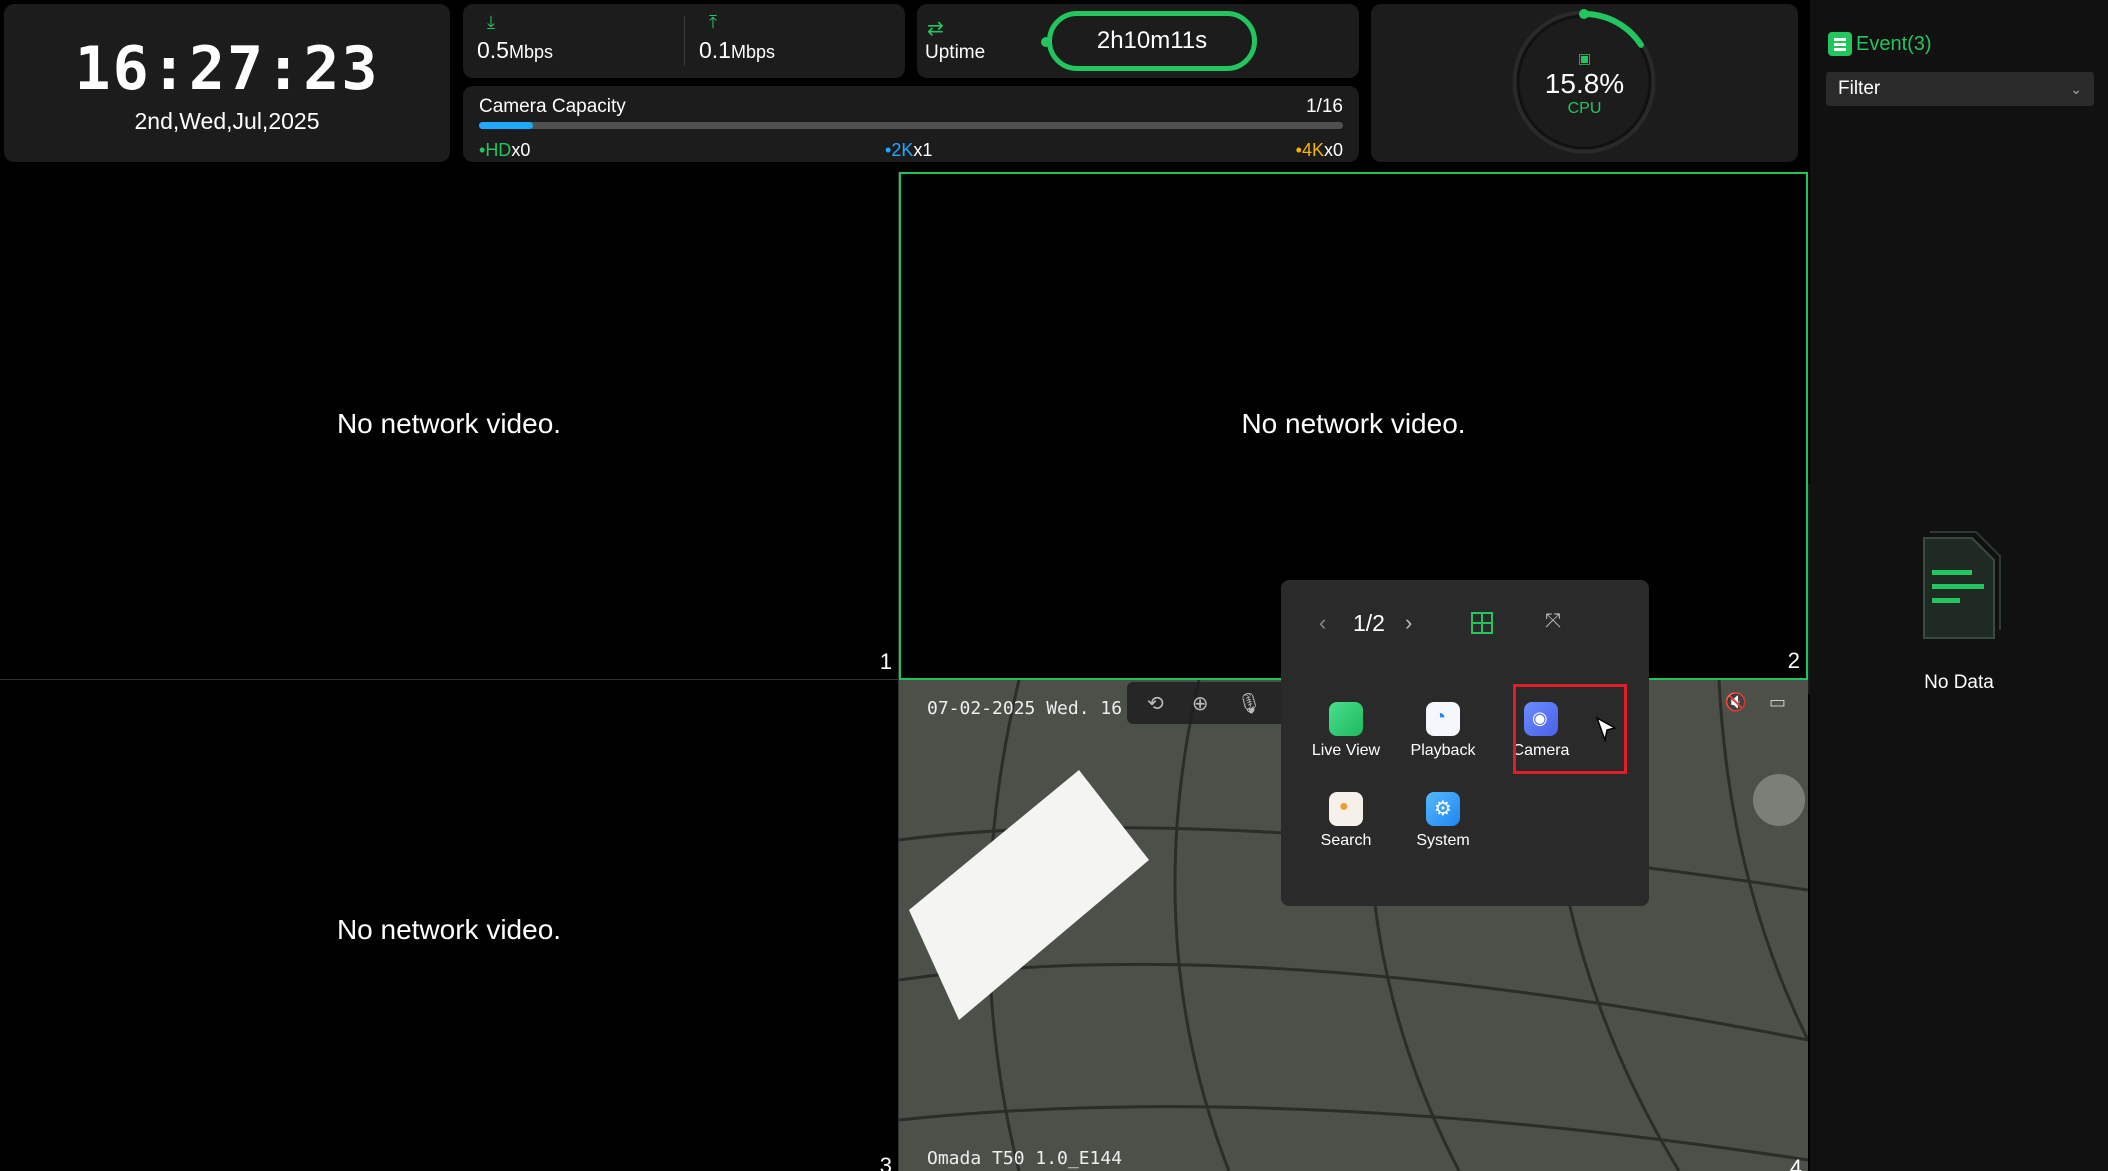  What do you see at coordinates (1333, 150) in the screenshot?
I see `capacity-4k-count: x0` at bounding box center [1333, 150].